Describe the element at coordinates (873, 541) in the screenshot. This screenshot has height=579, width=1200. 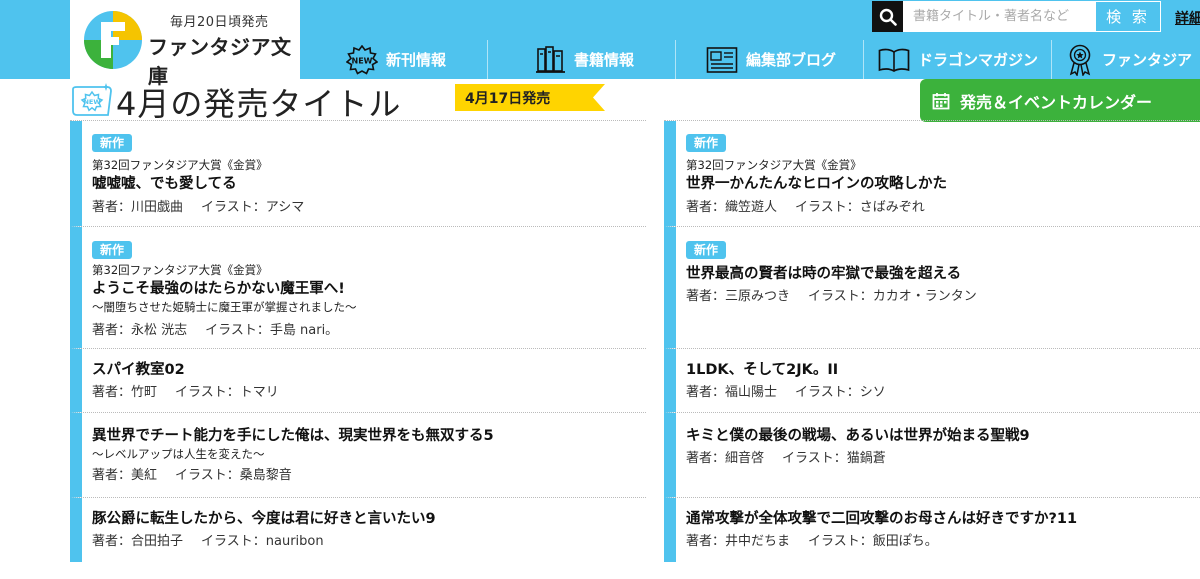
I see `illustrator-name: イラスト：飯田ぽち。` at that location.